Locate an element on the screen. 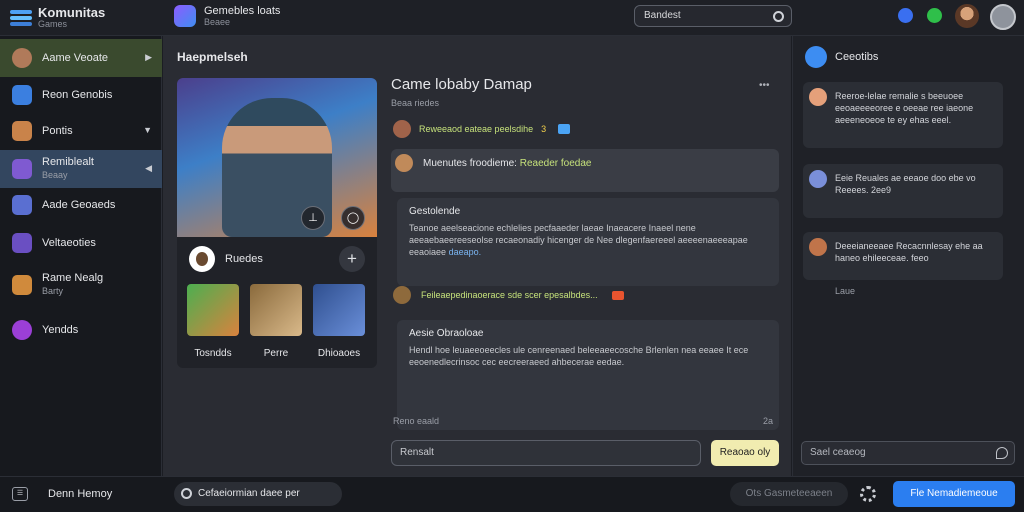  sidebar-item-label: Aade Geoaeds is located at coordinates (79, 204).